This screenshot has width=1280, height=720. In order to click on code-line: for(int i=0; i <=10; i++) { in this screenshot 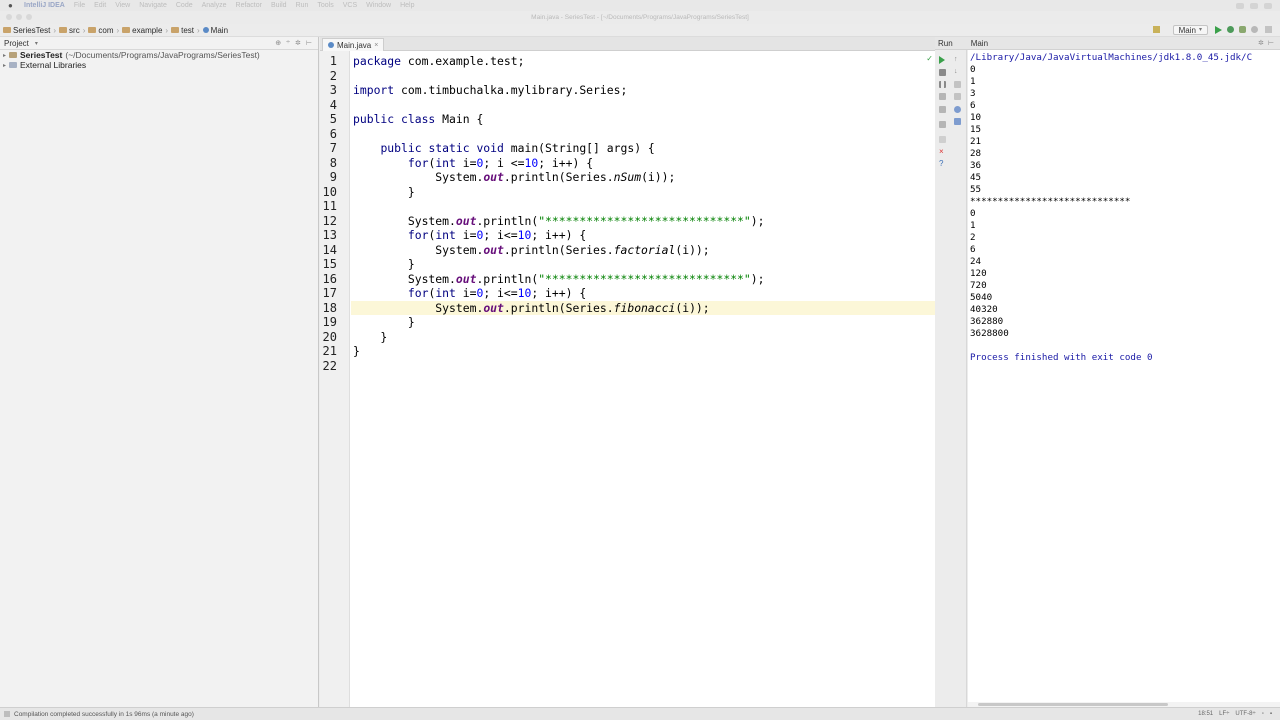, I will do `click(500, 162)`.